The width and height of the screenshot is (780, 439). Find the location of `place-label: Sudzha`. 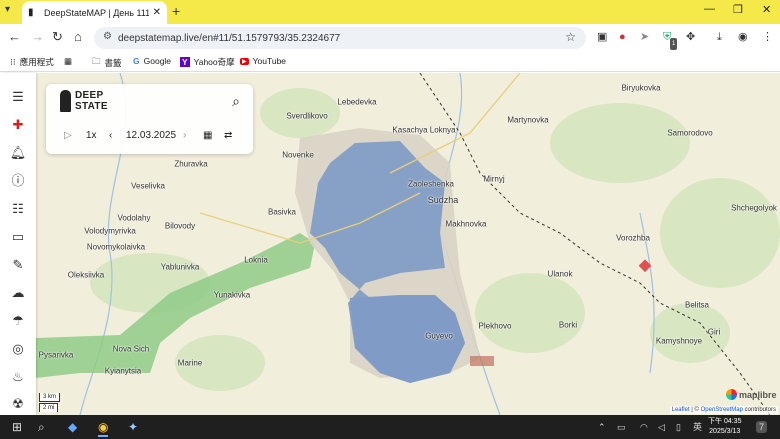

place-label: Sudzha is located at coordinates (443, 200).